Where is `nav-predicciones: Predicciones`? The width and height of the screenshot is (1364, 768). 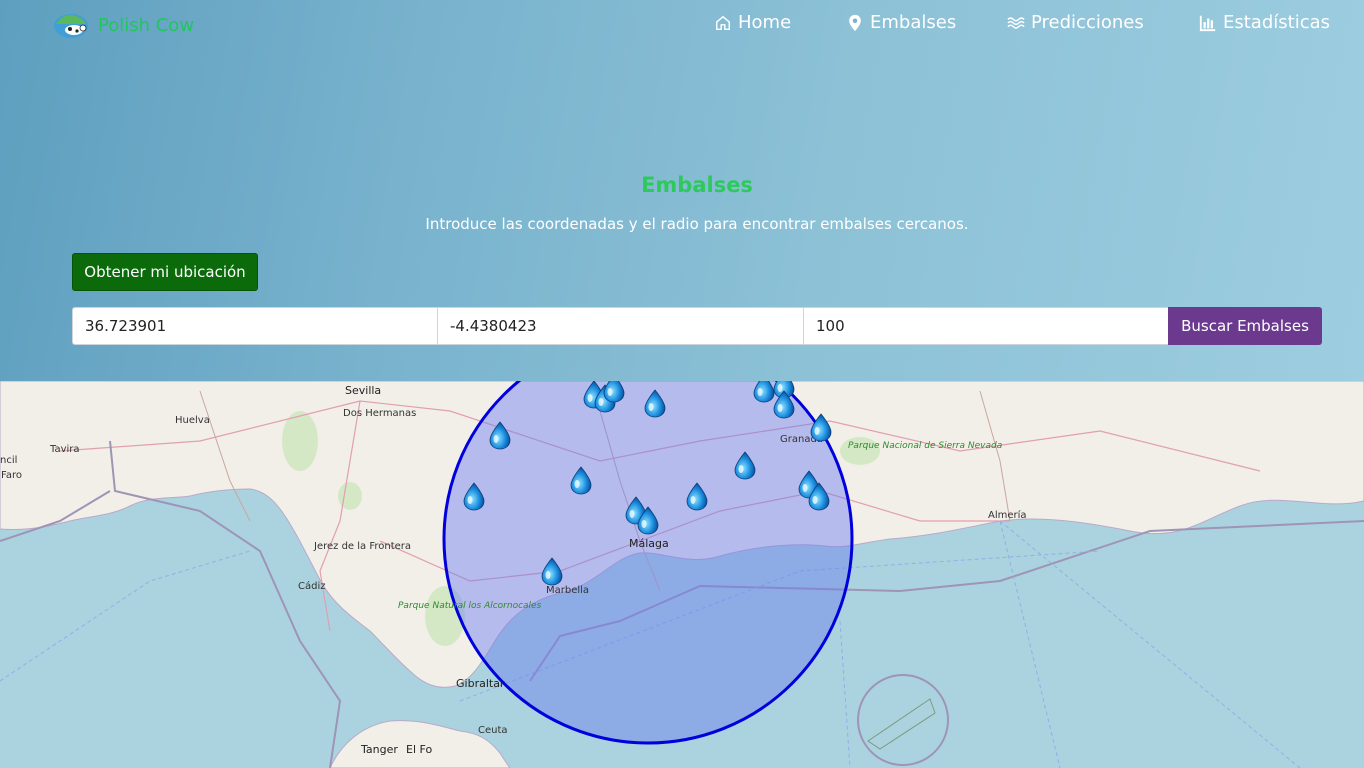 nav-predicciones: Predicciones is located at coordinates (1075, 22).